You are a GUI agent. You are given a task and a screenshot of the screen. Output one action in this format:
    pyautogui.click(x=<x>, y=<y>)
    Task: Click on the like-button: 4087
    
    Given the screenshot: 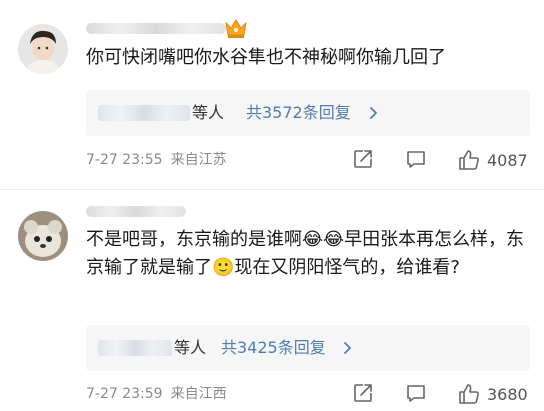 What is the action you would take?
    pyautogui.click(x=492, y=160)
    